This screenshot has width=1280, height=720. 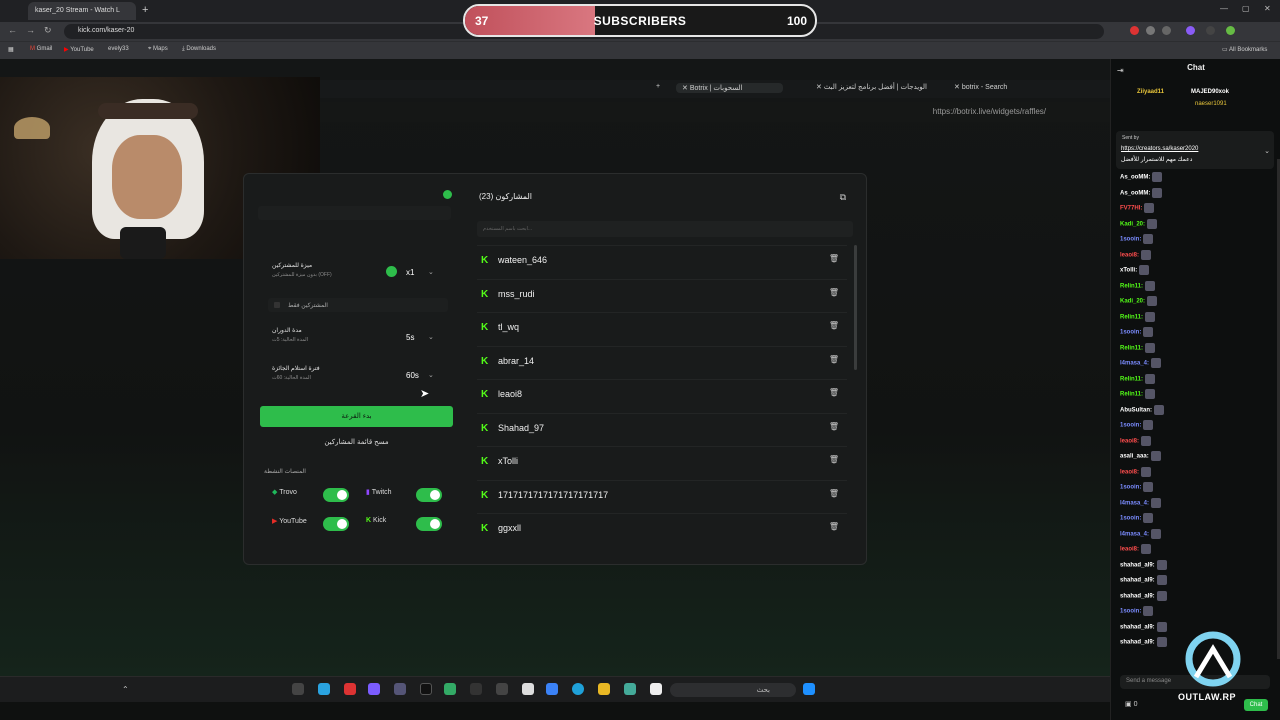 I want to click on file-explorer-icon, so click(x=604, y=689).